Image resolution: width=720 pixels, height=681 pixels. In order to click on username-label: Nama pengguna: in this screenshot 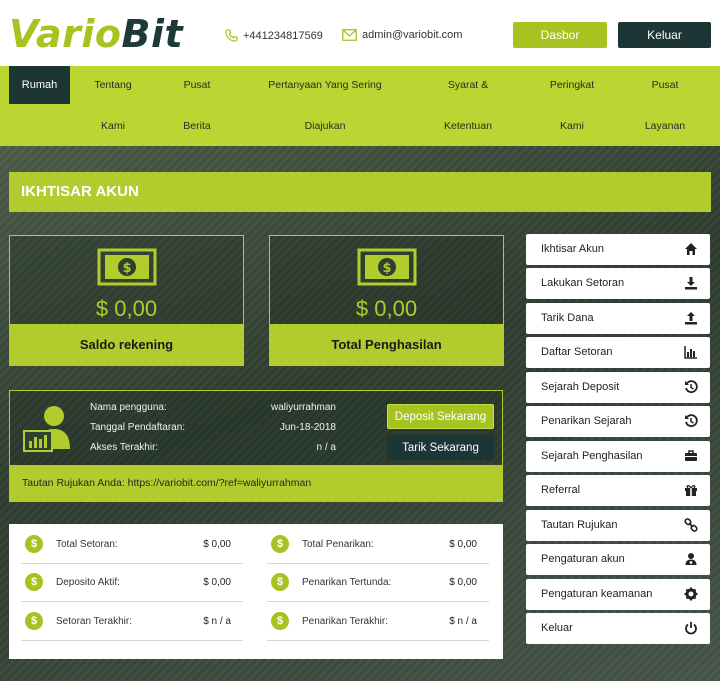, I will do `click(128, 407)`.